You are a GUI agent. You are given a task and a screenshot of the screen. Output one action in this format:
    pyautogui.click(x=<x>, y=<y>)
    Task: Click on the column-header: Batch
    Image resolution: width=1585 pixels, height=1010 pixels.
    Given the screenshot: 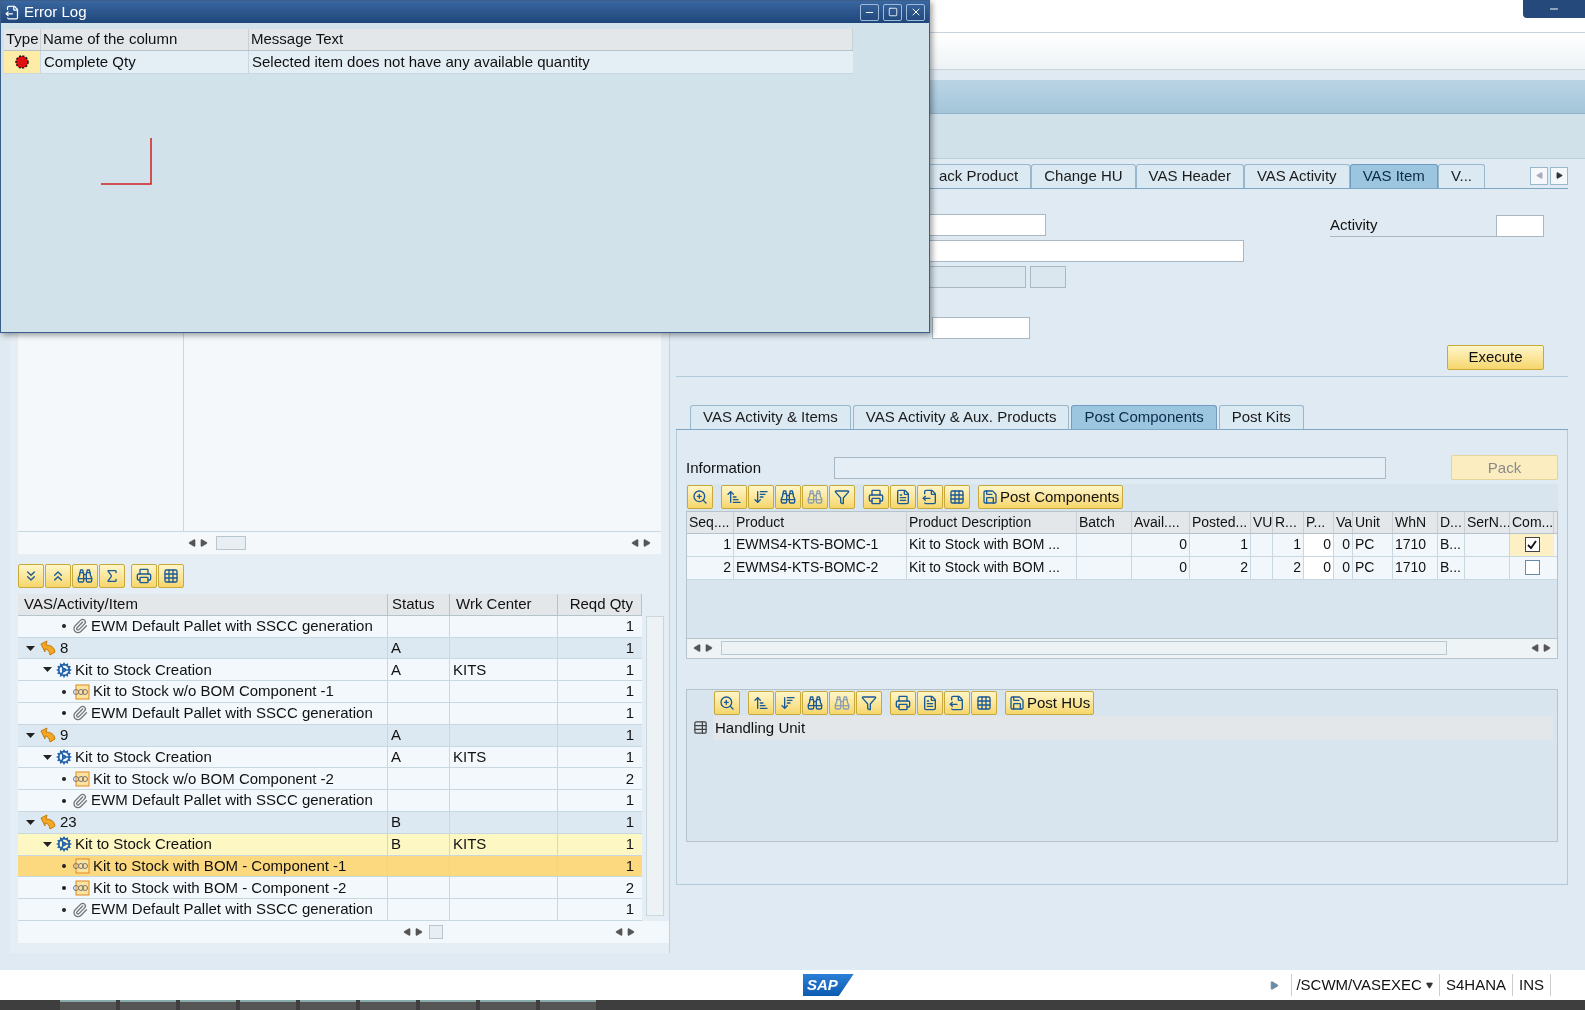 What is the action you would take?
    pyautogui.click(x=1104, y=522)
    